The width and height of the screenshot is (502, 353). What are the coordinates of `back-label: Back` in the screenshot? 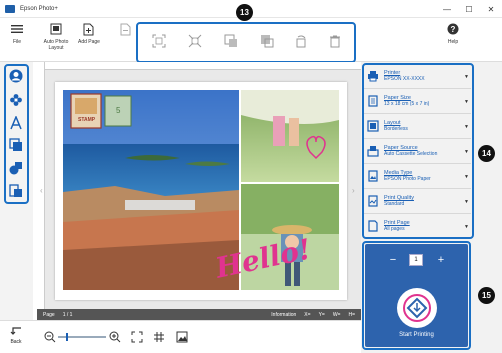 It's located at (16, 342).